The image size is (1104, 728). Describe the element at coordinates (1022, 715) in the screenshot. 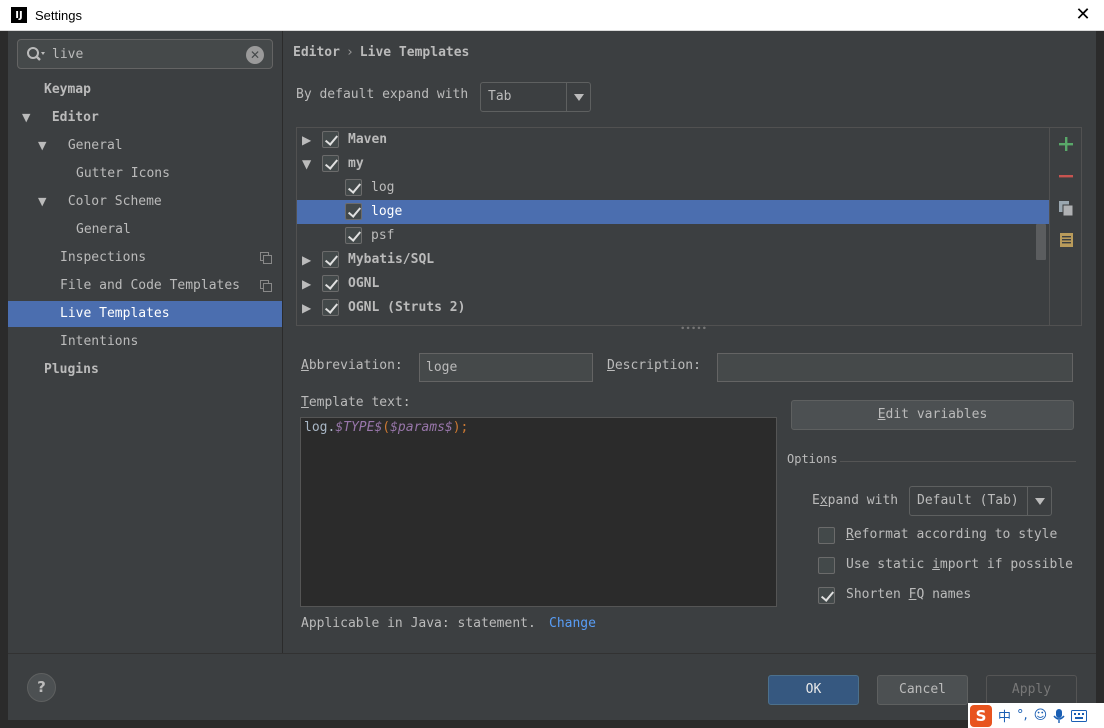

I see `ime-punctuation-indicator: °,` at that location.